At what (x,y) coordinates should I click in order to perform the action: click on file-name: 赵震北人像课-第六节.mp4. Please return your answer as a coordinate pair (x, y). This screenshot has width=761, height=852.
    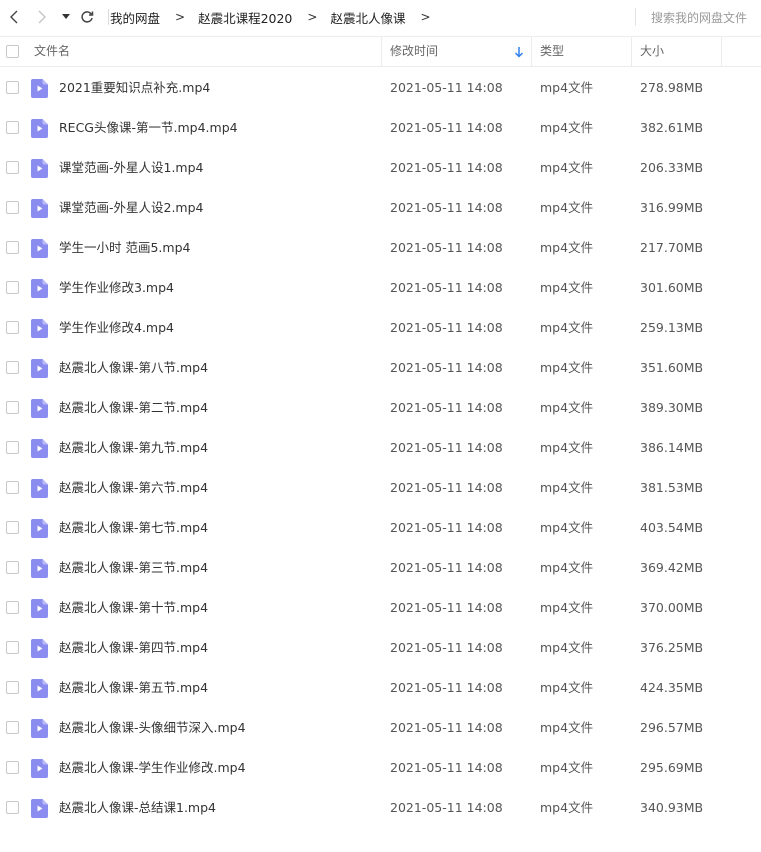
    Looking at the image, I should click on (133, 488).